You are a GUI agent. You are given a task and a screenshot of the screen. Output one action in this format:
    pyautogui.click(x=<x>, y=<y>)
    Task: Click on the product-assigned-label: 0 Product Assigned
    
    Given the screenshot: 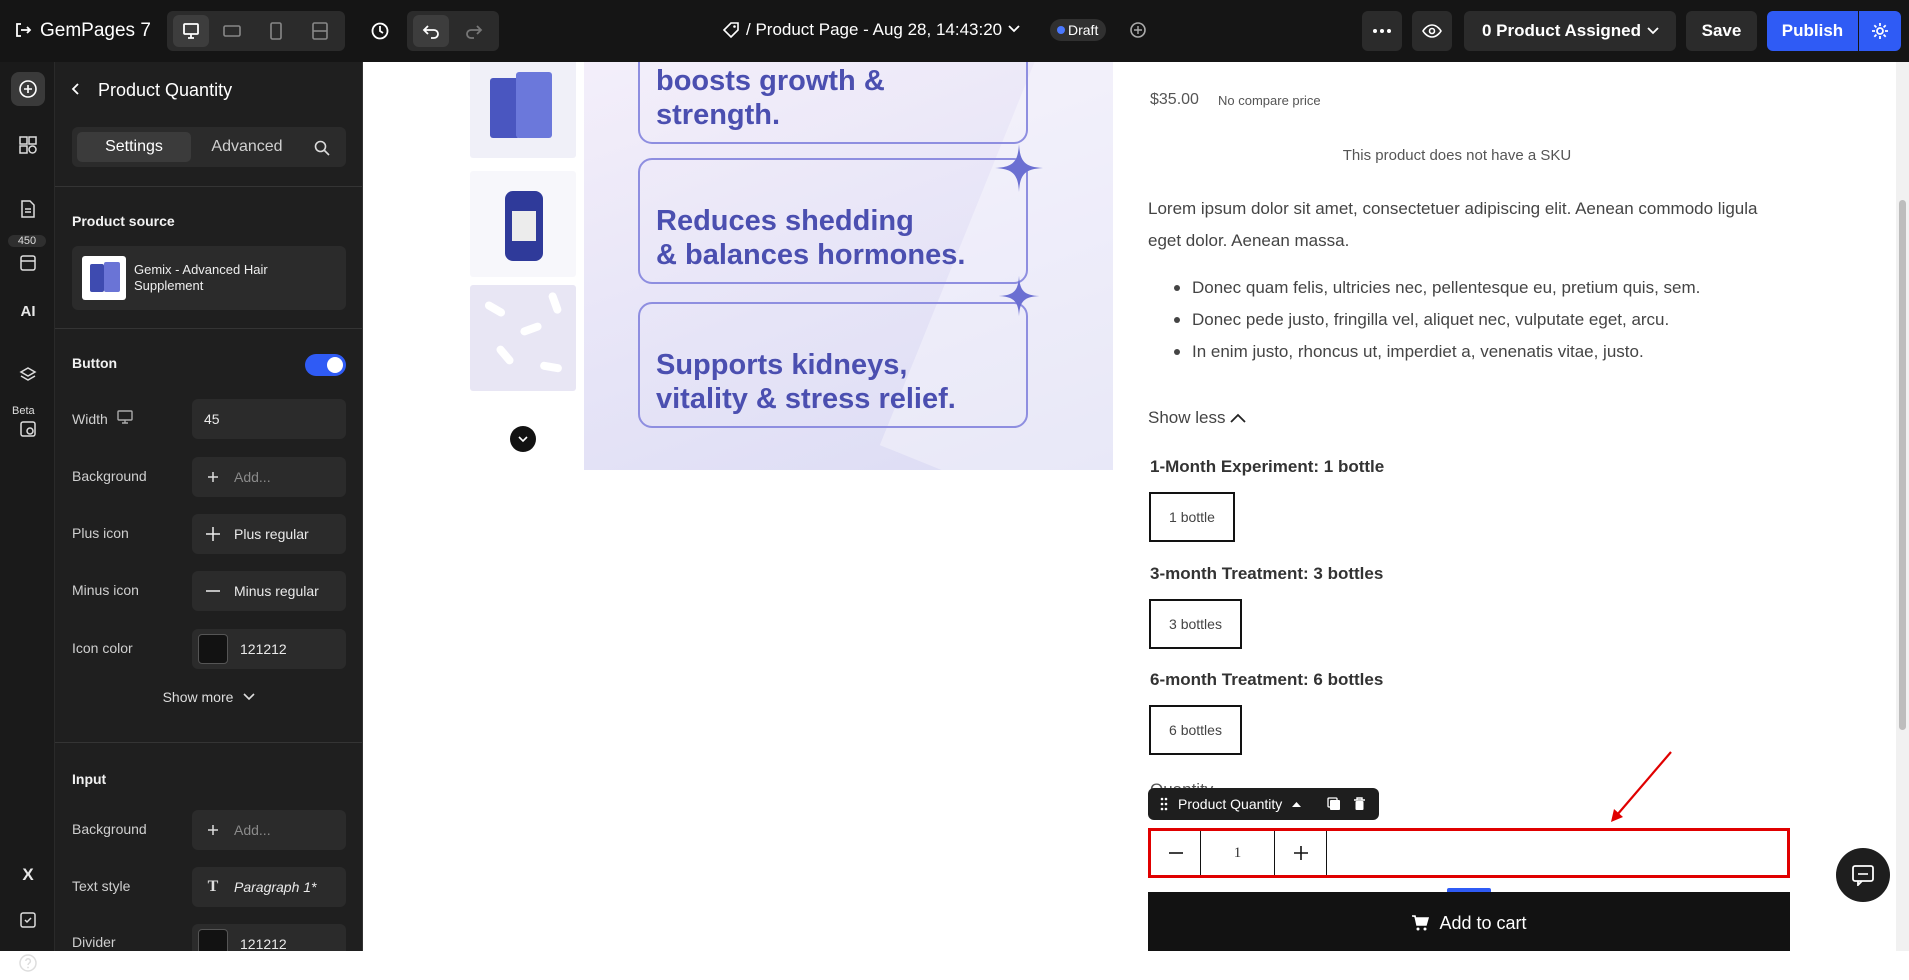 What is the action you would take?
    pyautogui.click(x=1562, y=30)
    